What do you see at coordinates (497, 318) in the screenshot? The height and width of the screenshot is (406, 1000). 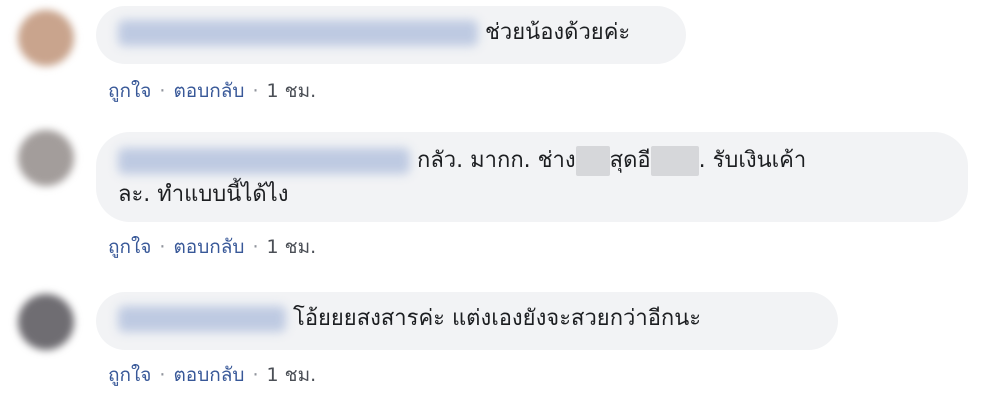 I see `comment-text: โอ้ยยยสงสารค่ะ แต่งเองยังจะสวยกว่าอีกนะ` at bounding box center [497, 318].